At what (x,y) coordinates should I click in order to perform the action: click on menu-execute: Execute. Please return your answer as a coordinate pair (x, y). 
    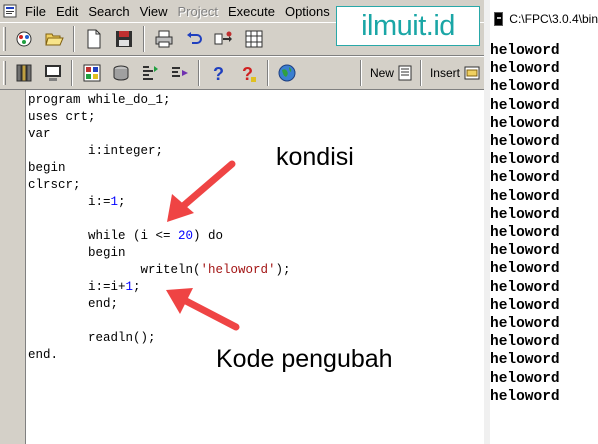
    Looking at the image, I should click on (251, 11).